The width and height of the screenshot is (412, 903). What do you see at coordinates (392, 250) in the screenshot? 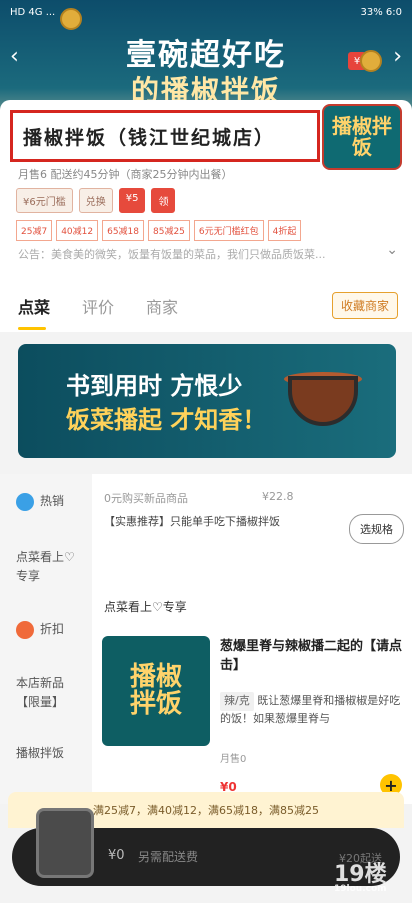
I see `chevron-down-icon: ⌄` at bounding box center [392, 250].